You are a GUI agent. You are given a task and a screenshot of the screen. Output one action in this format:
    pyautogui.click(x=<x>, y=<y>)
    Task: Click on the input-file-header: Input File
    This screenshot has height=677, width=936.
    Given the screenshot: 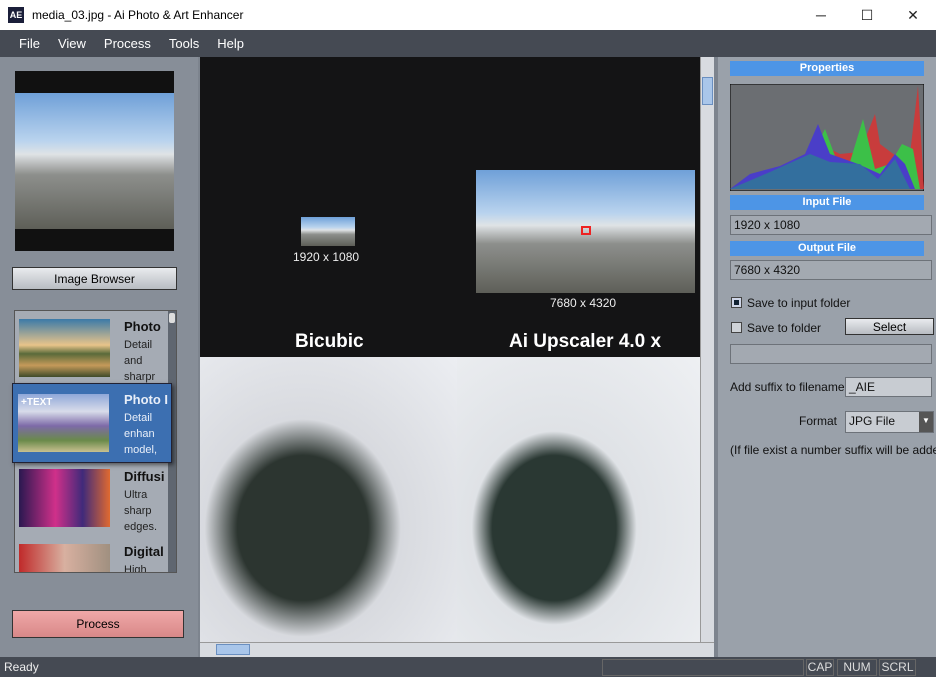 What is the action you would take?
    pyautogui.click(x=827, y=202)
    